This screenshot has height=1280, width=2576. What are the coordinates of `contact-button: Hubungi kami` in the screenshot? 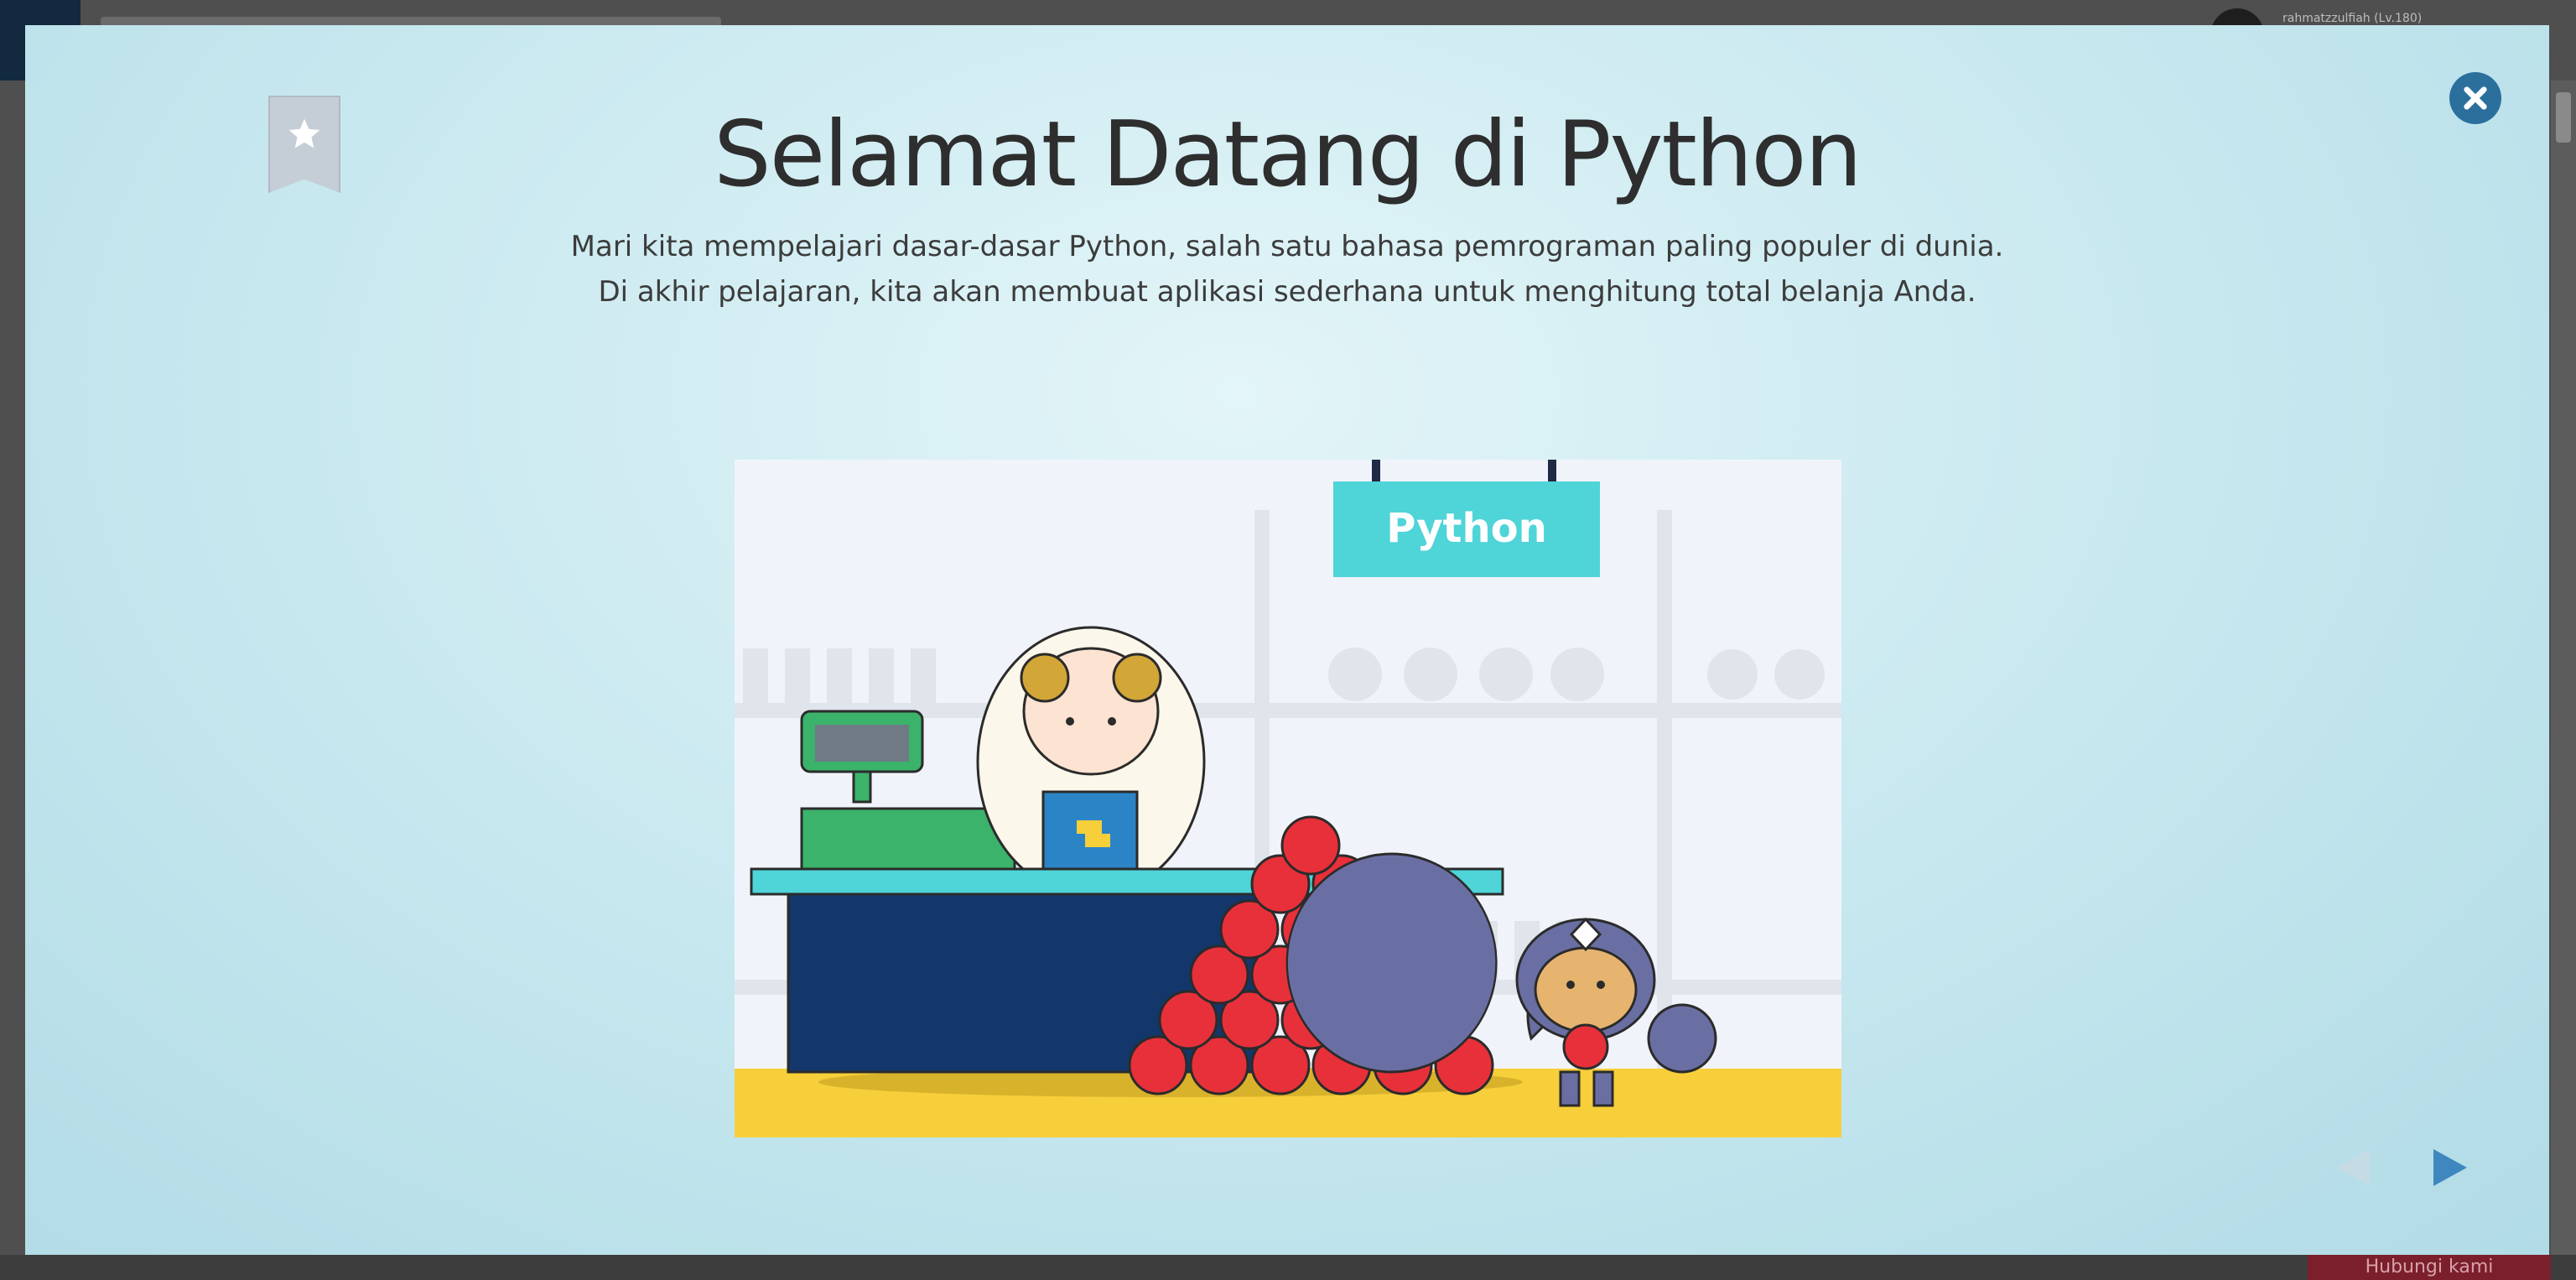 It's located at (2429, 1267).